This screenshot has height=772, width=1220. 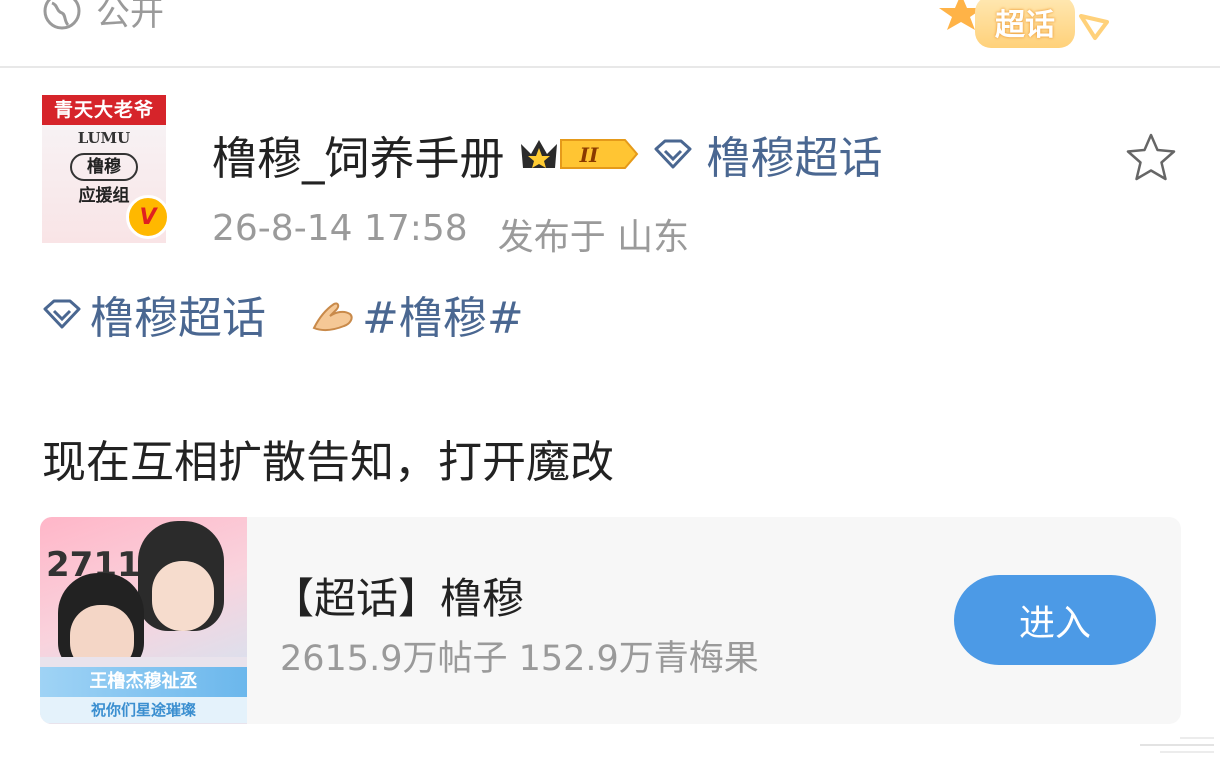 What do you see at coordinates (148, 217) in the screenshot?
I see `verified-badge-icon: V` at bounding box center [148, 217].